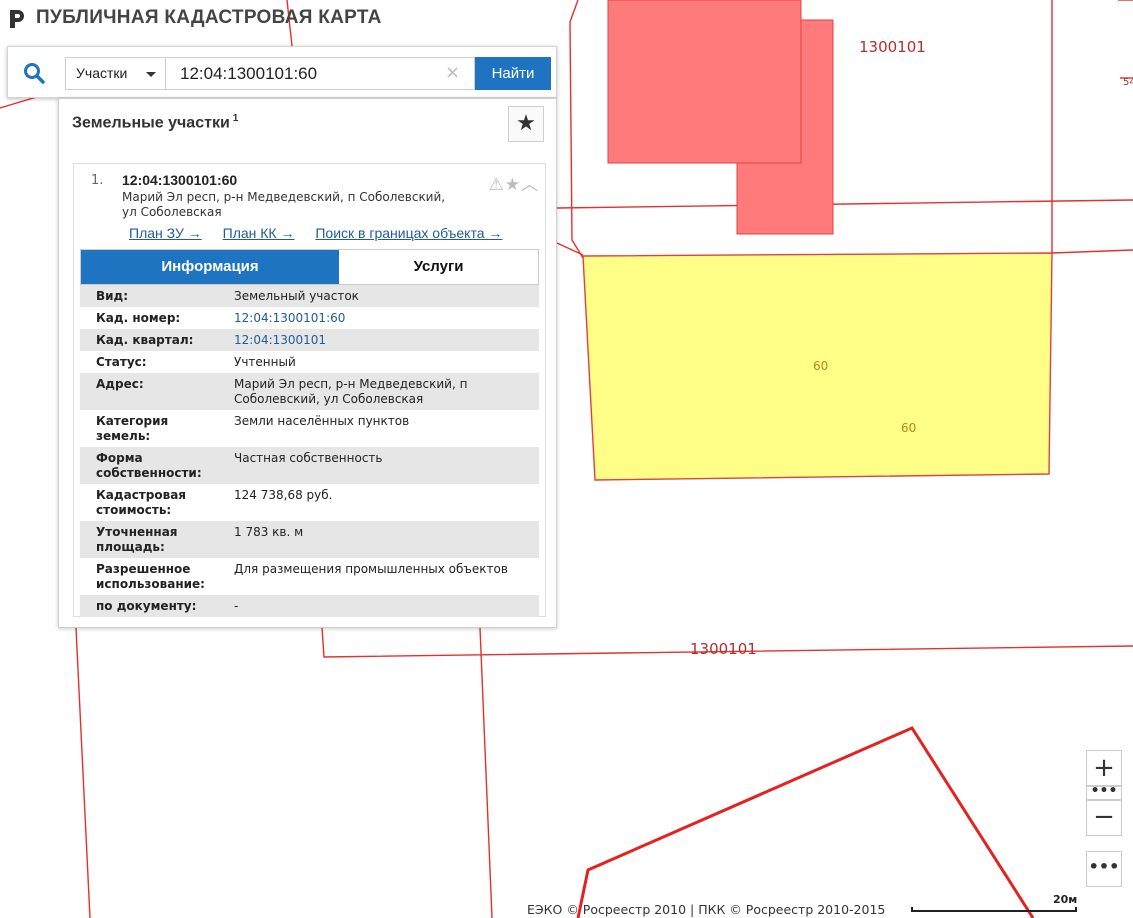 The width and height of the screenshot is (1133, 918). I want to click on result-tabs: Информация Услуги, so click(309, 267).